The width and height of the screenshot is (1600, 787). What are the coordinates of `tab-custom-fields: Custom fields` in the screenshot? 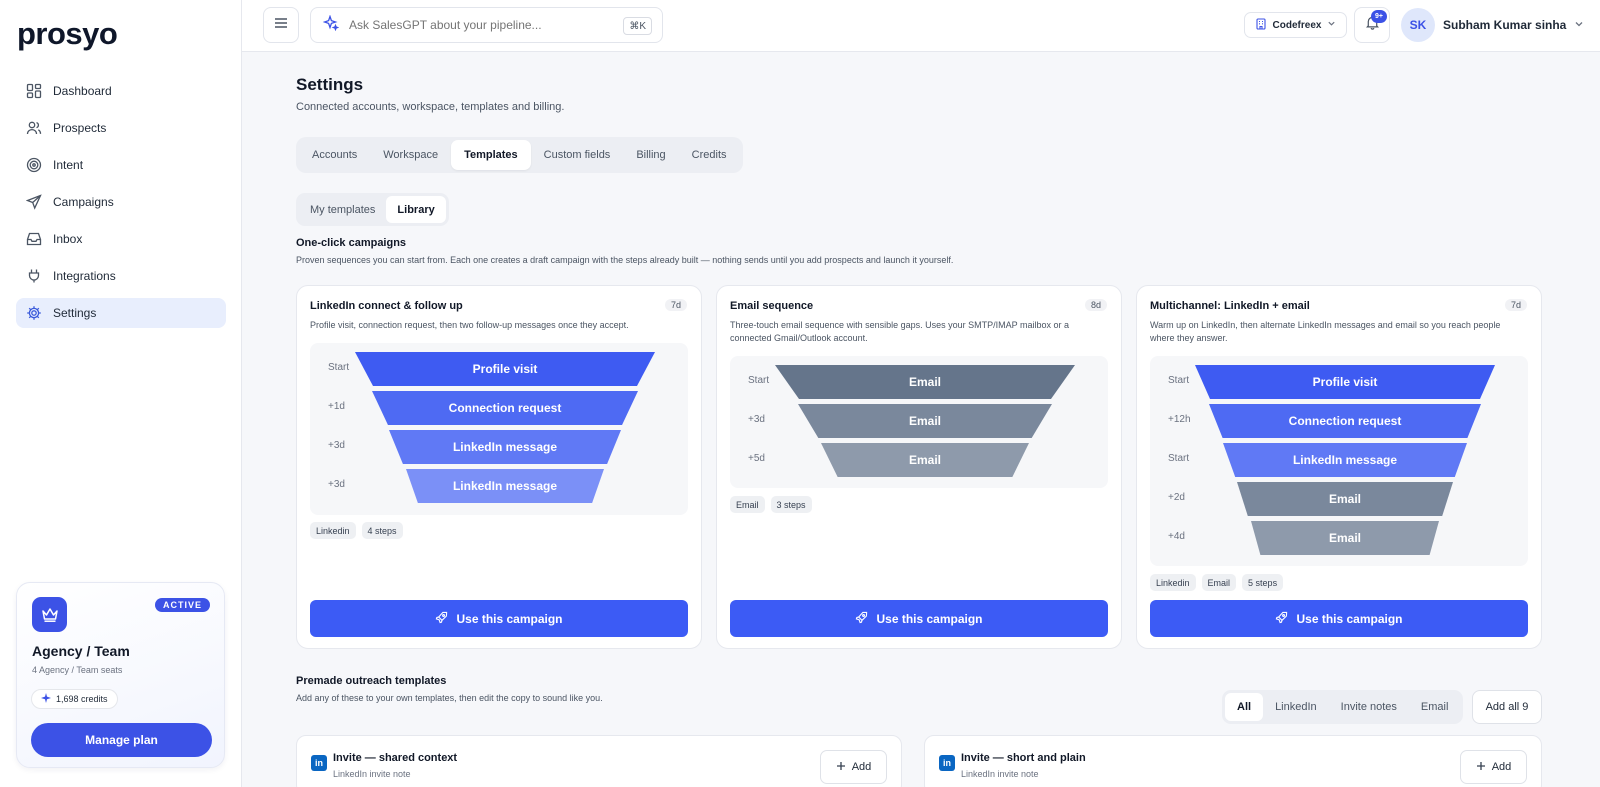 It's located at (577, 155).